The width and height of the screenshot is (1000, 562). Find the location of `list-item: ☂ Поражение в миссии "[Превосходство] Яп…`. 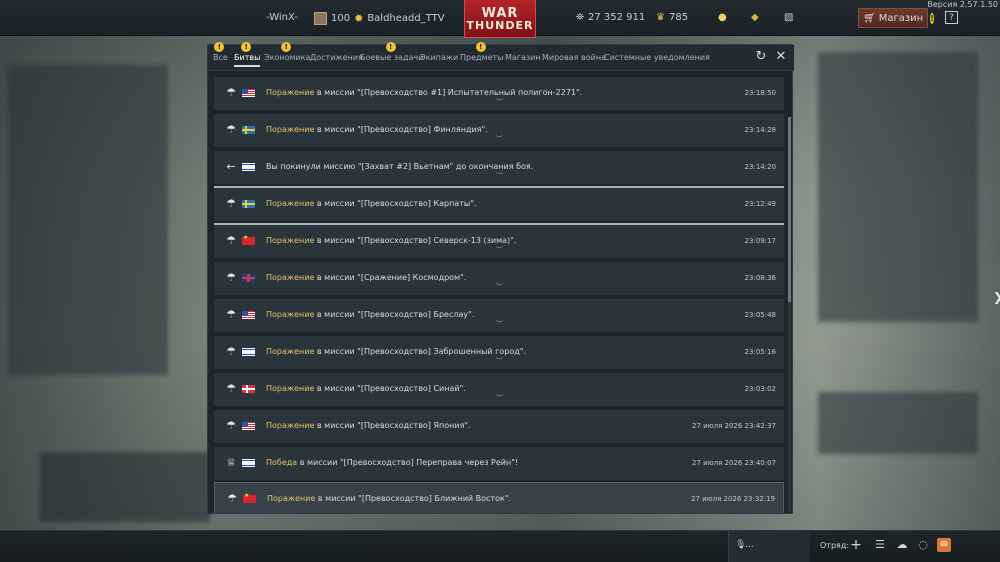

list-item: ☂ Поражение в миссии "[Превосходство] Яп… is located at coordinates (499, 426).